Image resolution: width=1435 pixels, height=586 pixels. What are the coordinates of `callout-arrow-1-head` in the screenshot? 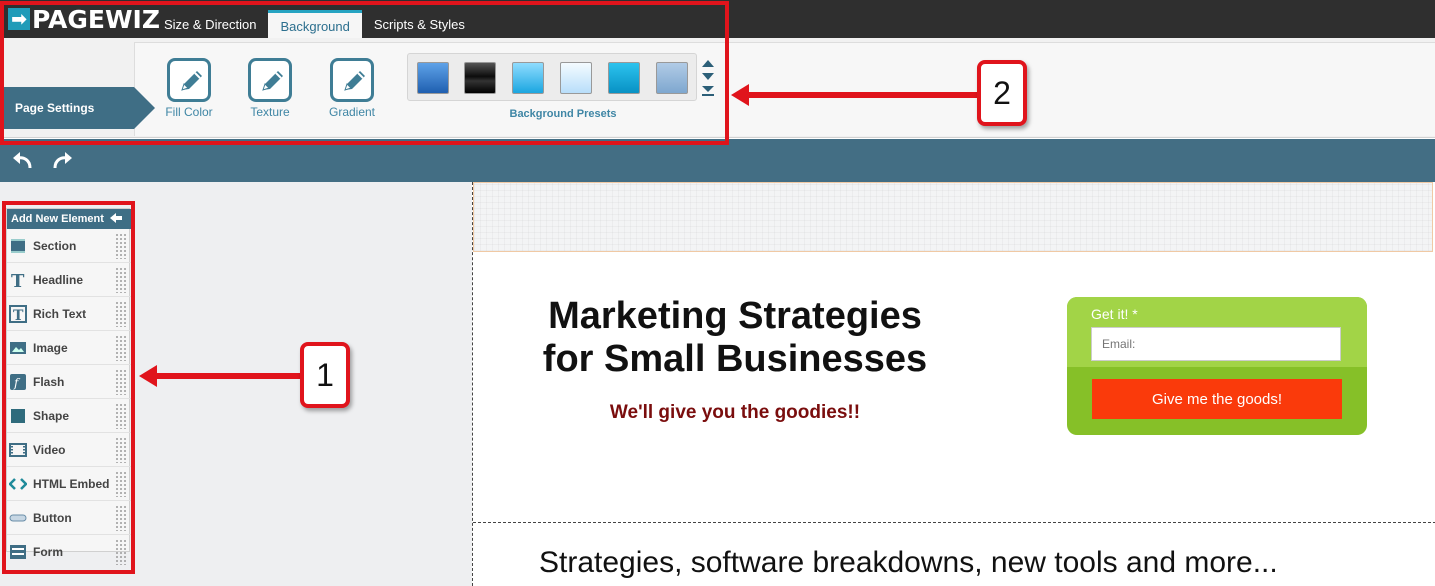 It's located at (148, 376).